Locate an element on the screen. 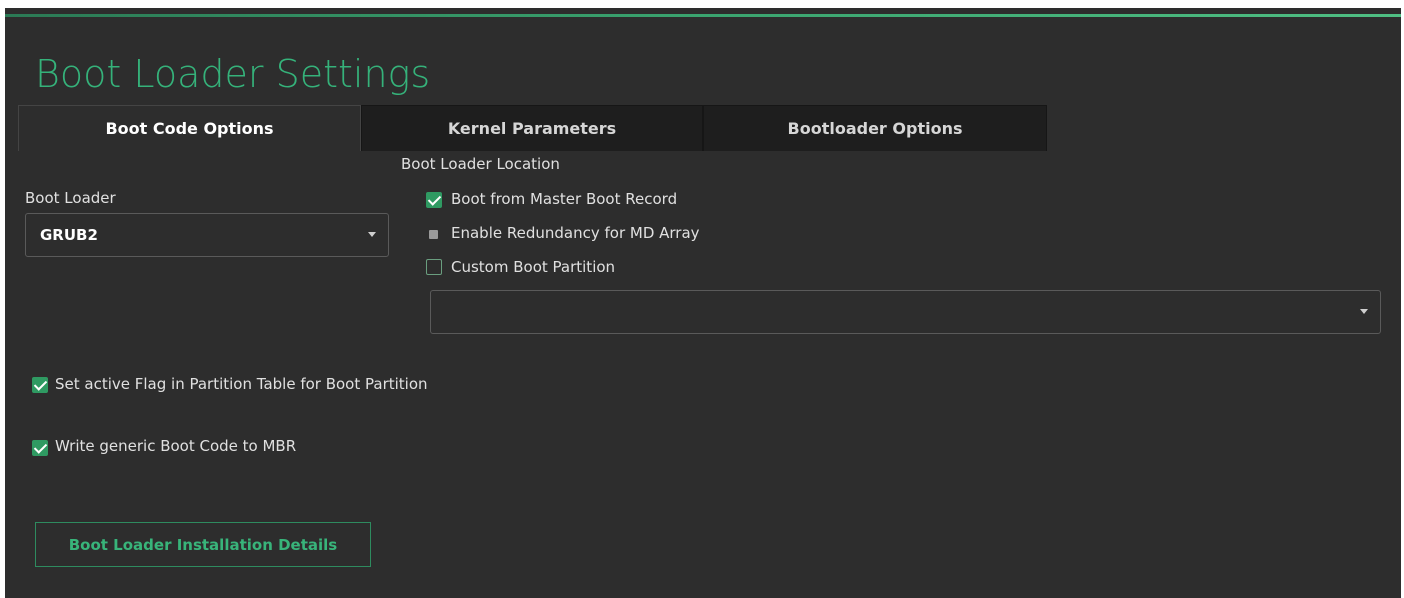  tab-label: Bootloader Options is located at coordinates (875, 128).